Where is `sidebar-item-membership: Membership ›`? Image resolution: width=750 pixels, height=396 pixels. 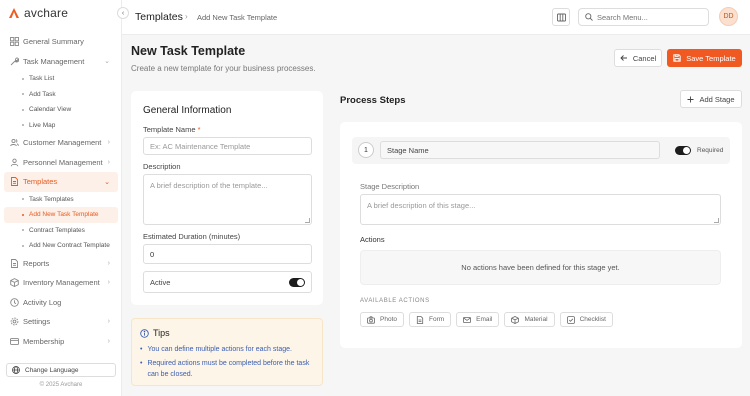
sidebar-item-membership: Membership › is located at coordinates (61, 342).